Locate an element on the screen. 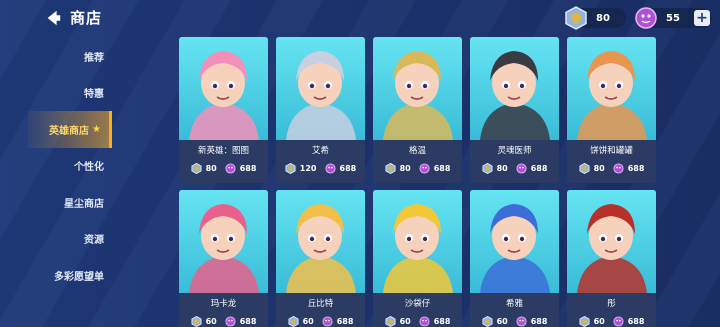 The height and width of the screenshot is (327, 720). hero-card: 丘比特 60 688 is located at coordinates (320, 258).